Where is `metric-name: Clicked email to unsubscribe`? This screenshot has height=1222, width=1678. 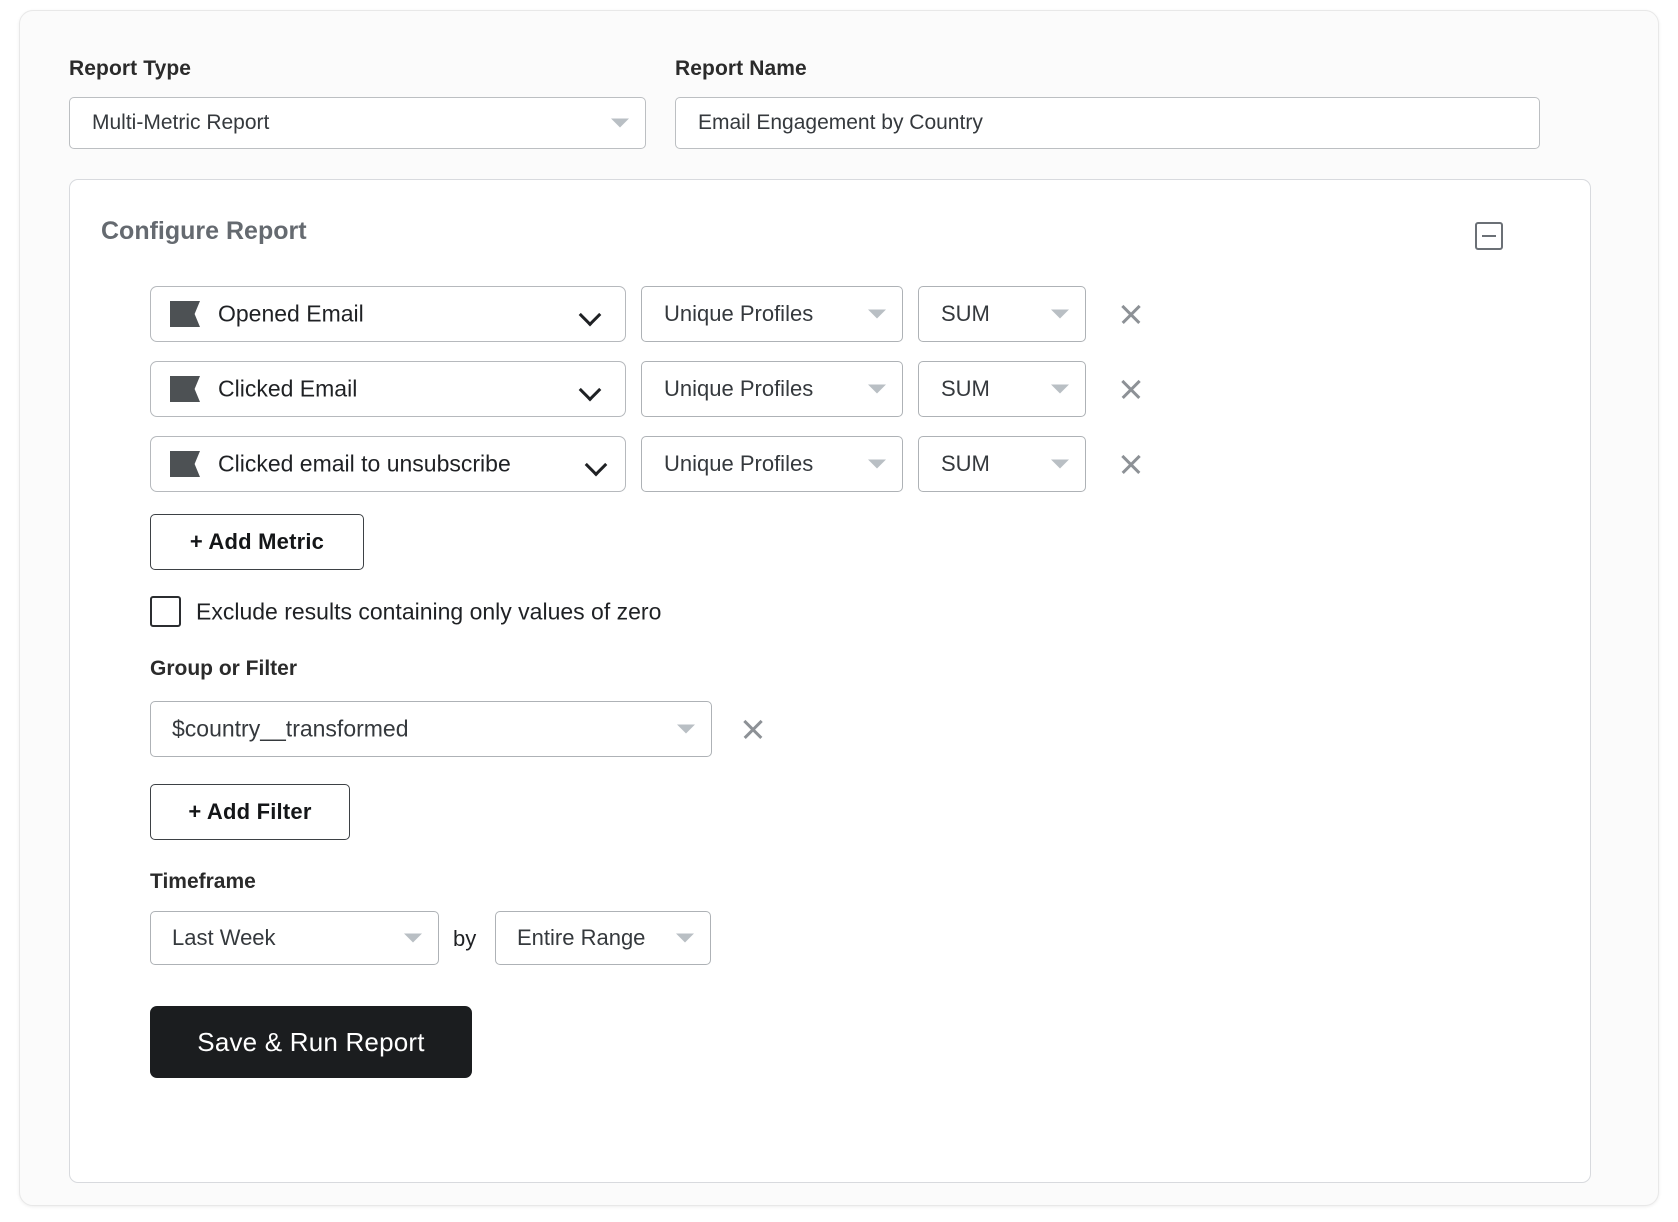
metric-name: Clicked email to unsubscribe is located at coordinates (364, 463).